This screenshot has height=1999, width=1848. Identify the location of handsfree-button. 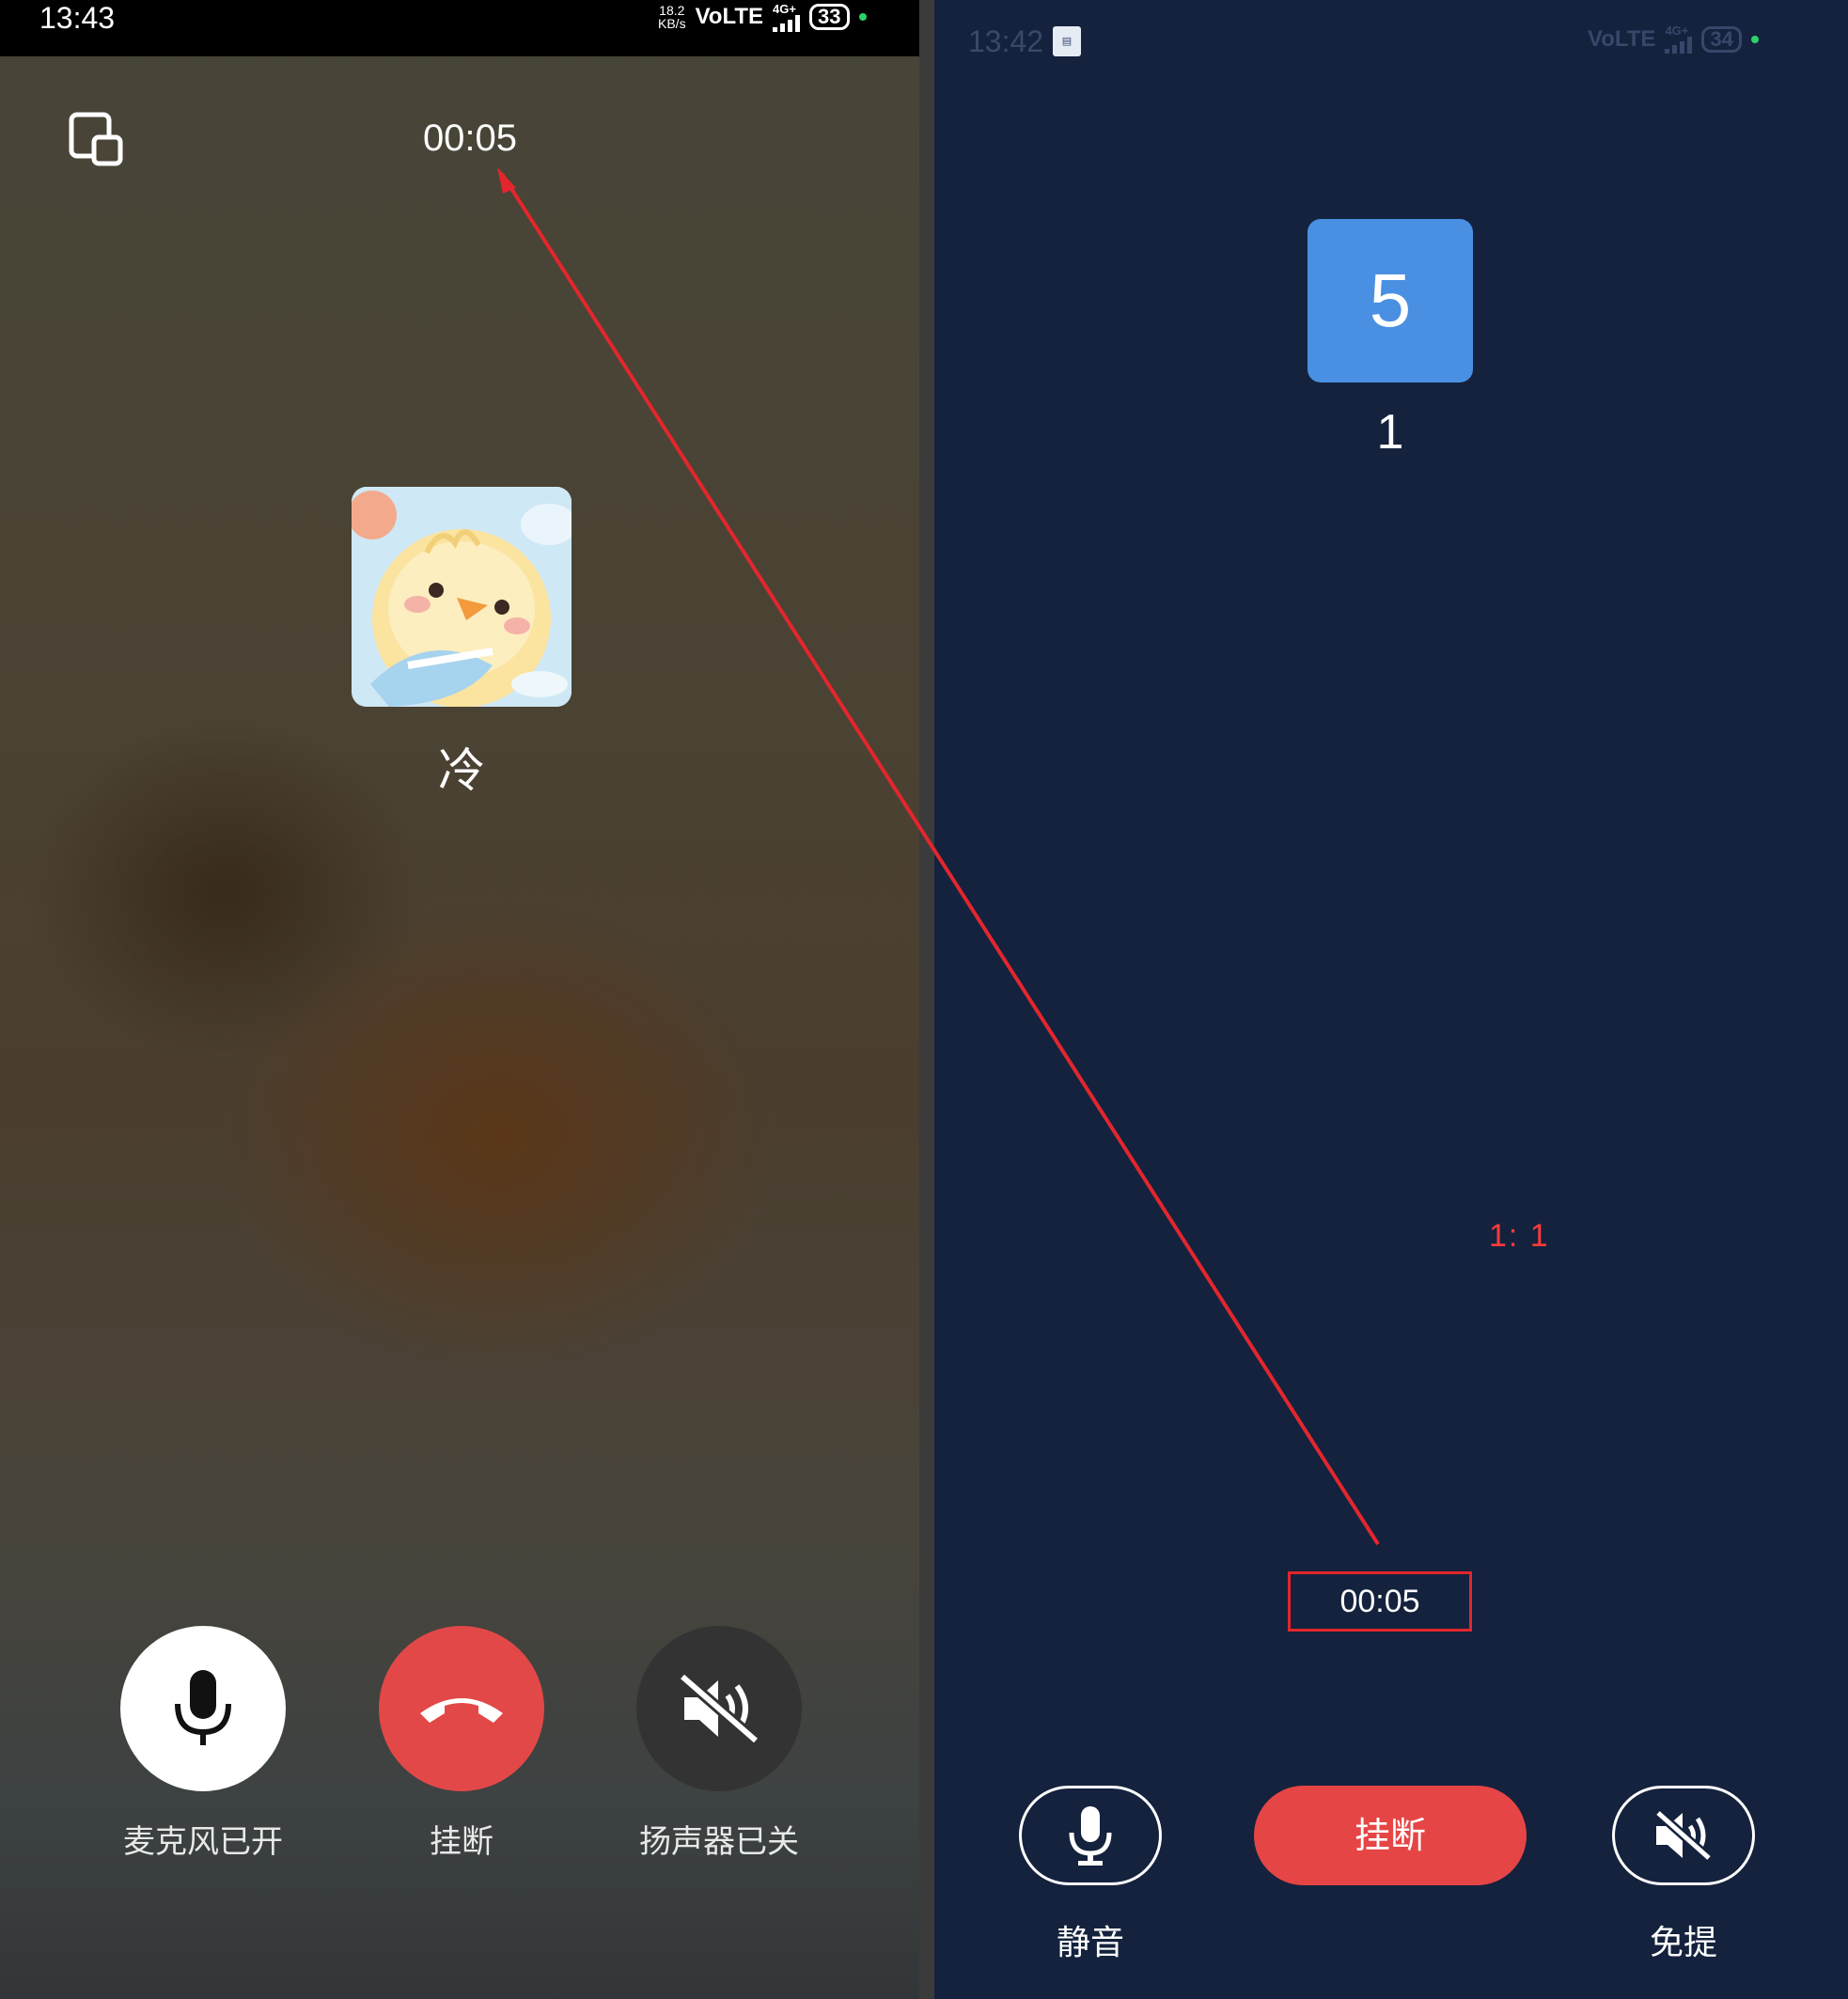
(1683, 1835).